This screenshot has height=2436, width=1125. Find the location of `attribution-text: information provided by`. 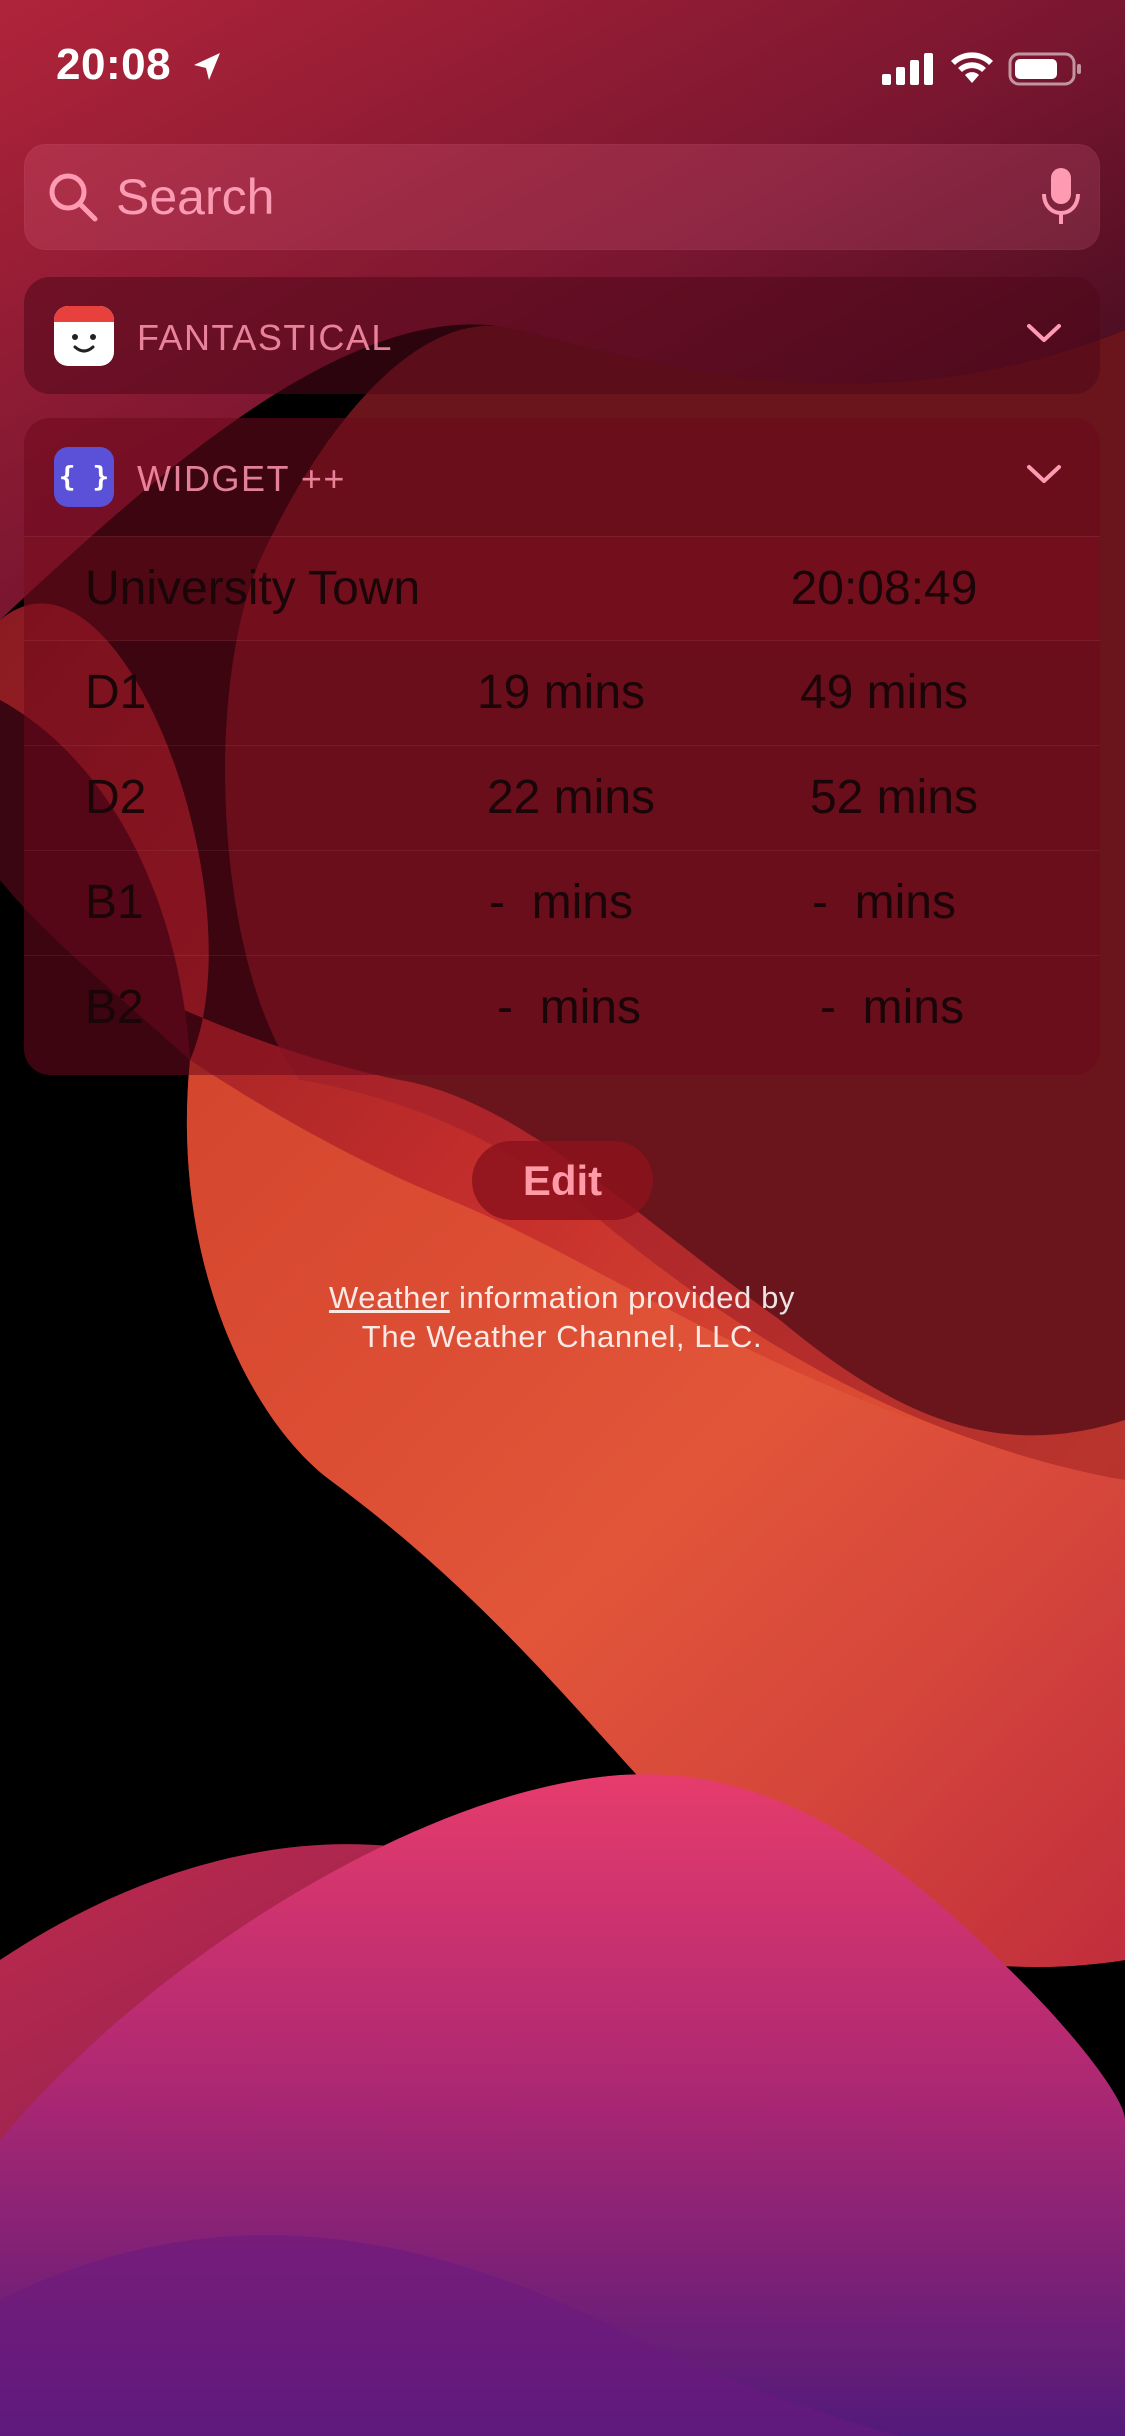

attribution-text: information provided by is located at coordinates (622, 1297).